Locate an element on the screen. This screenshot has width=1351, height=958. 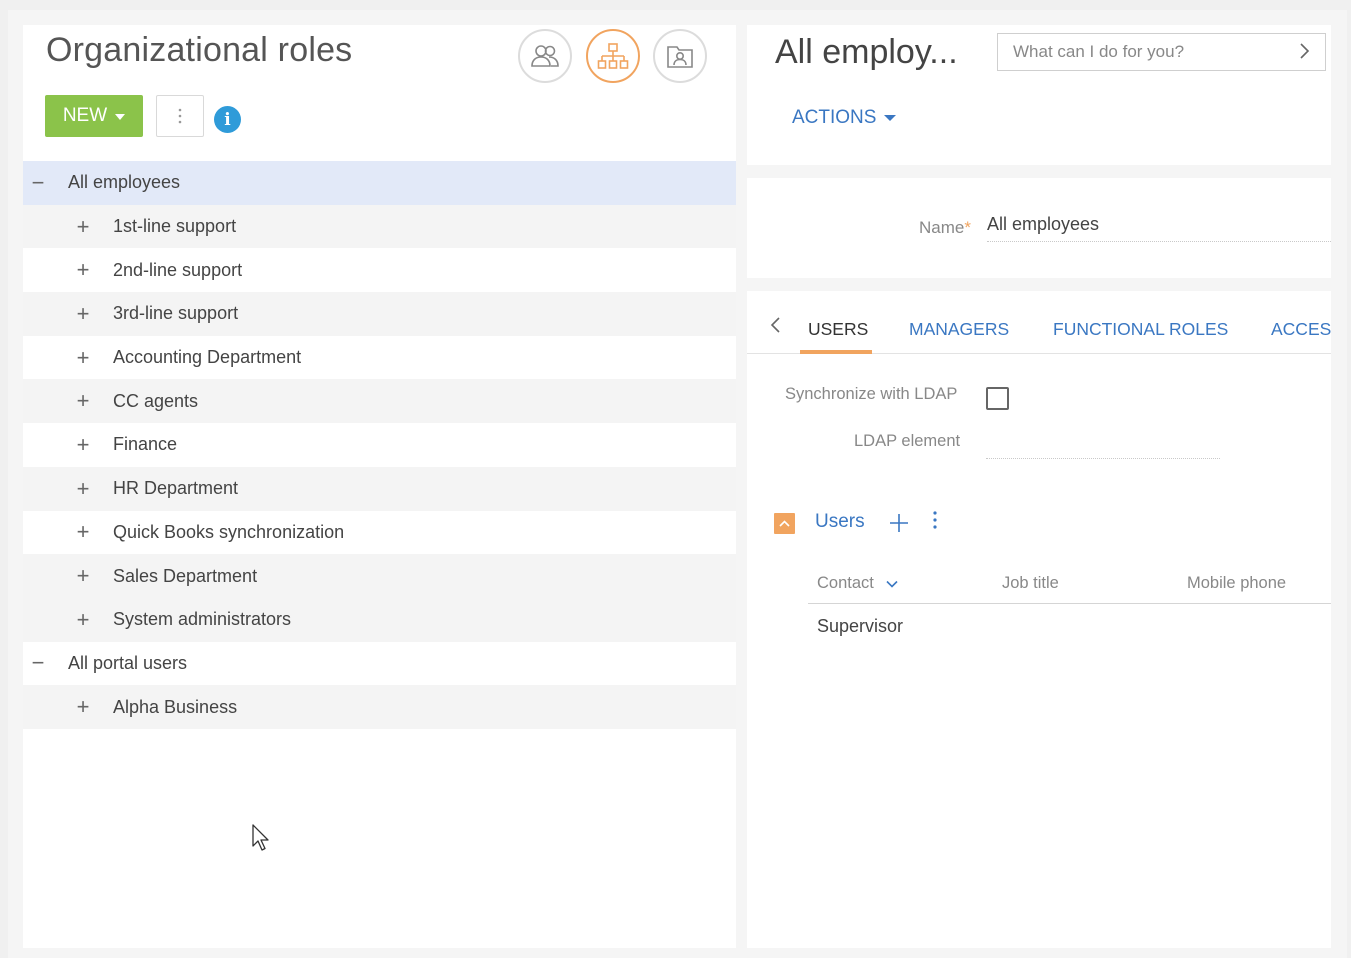
name-field-label: Name* is located at coordinates (945, 228).